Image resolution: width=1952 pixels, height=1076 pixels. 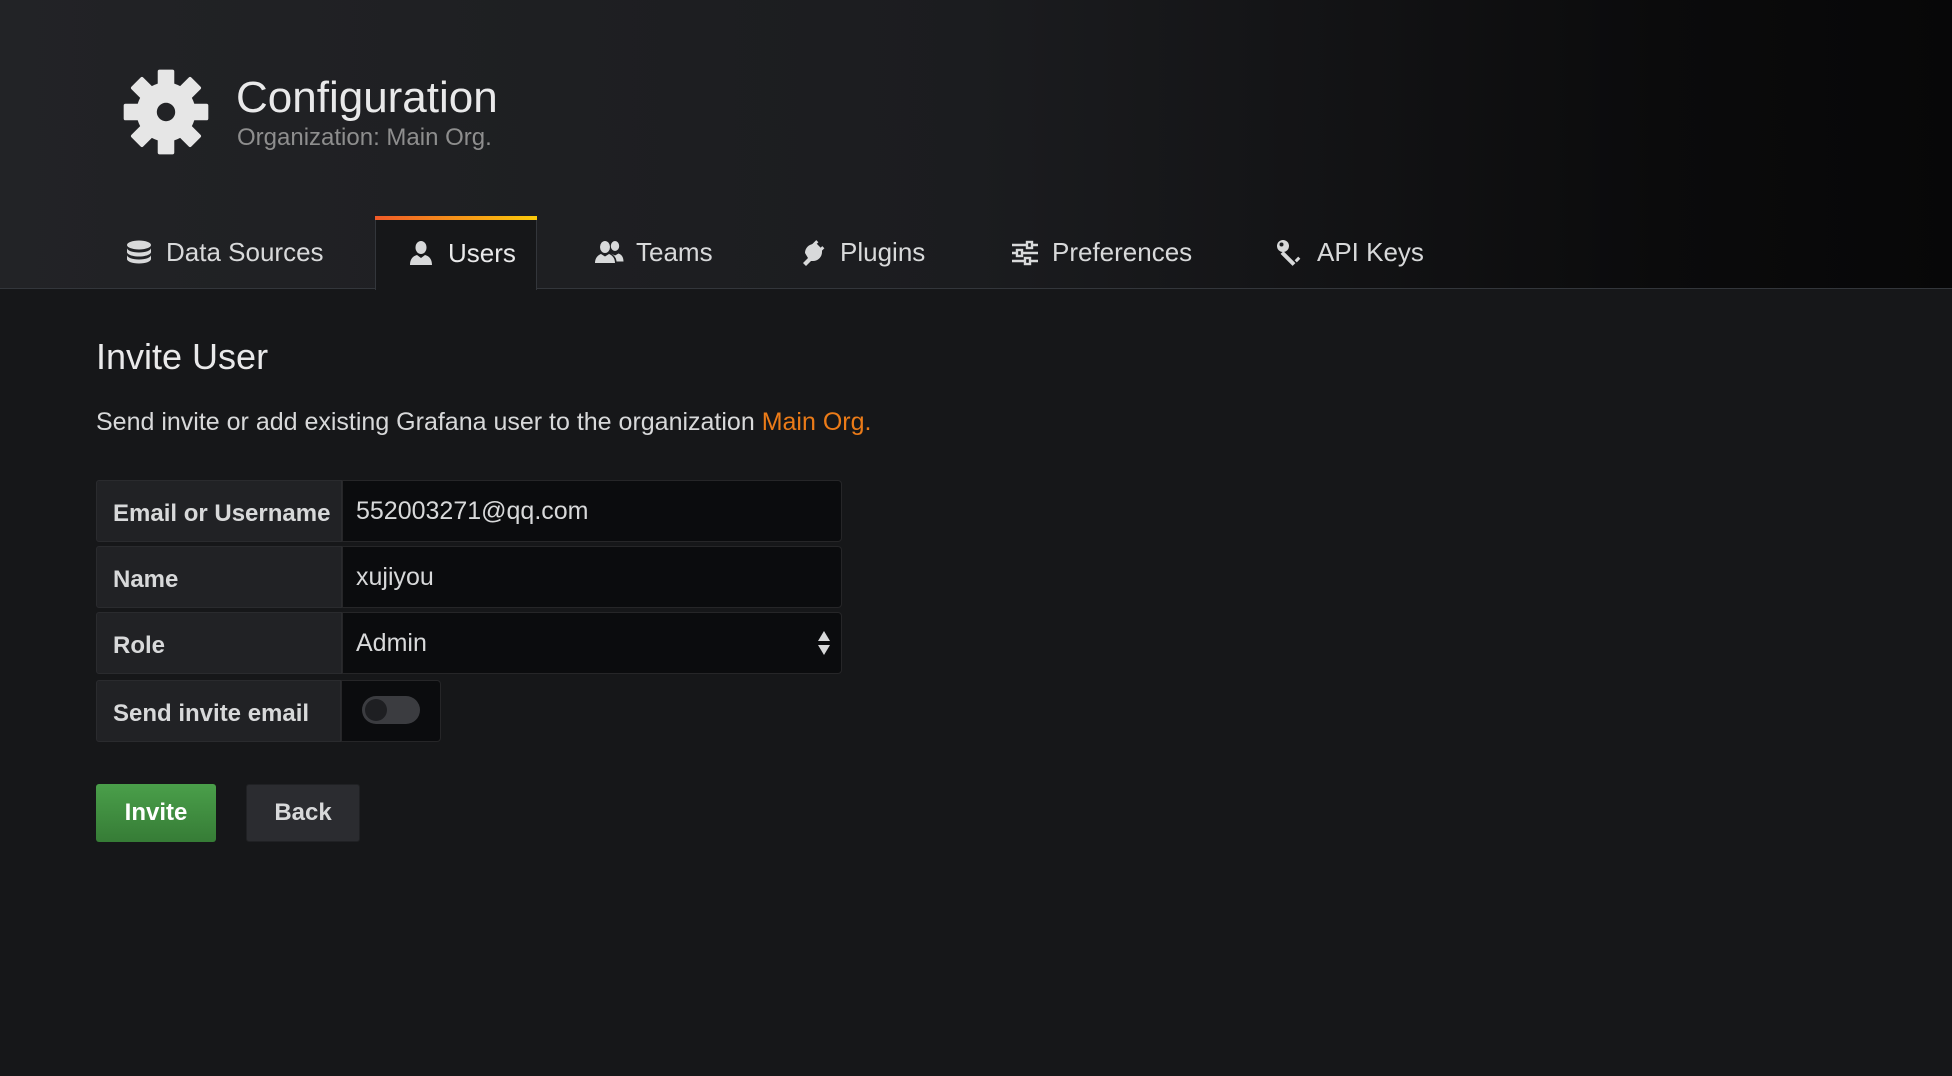 What do you see at coordinates (376, 710) in the screenshot?
I see `toggle-knob` at bounding box center [376, 710].